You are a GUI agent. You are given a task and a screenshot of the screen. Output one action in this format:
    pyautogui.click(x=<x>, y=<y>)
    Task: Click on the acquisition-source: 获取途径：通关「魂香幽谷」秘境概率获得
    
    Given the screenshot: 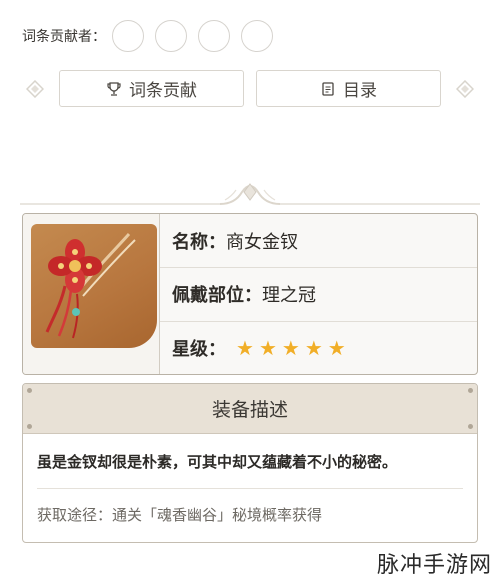 What is the action you would take?
    pyautogui.click(x=180, y=514)
    